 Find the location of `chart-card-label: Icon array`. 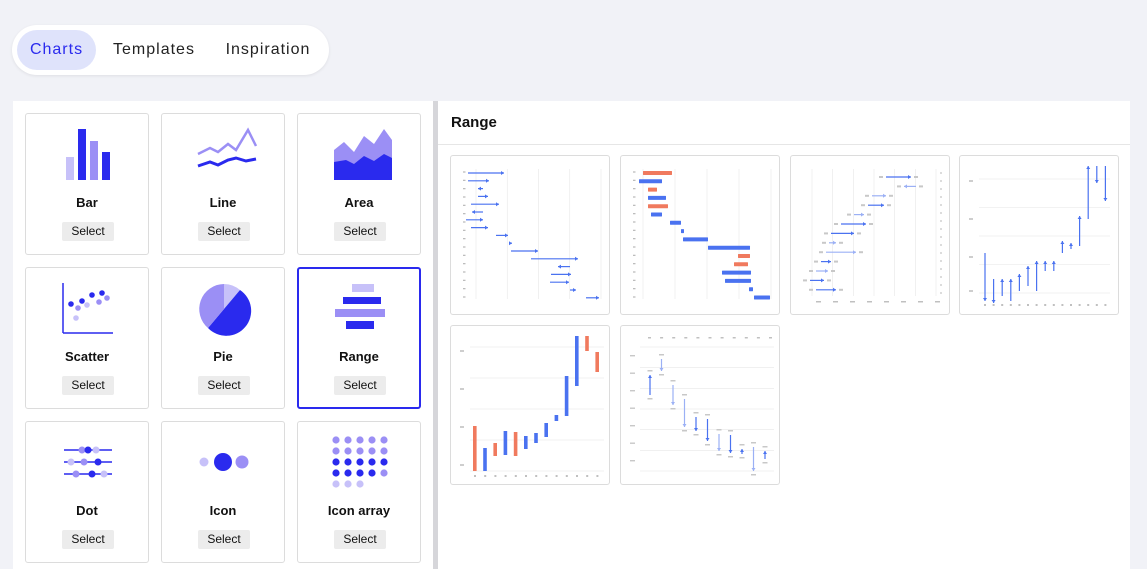

chart-card-label: Icon array is located at coordinates (359, 510).